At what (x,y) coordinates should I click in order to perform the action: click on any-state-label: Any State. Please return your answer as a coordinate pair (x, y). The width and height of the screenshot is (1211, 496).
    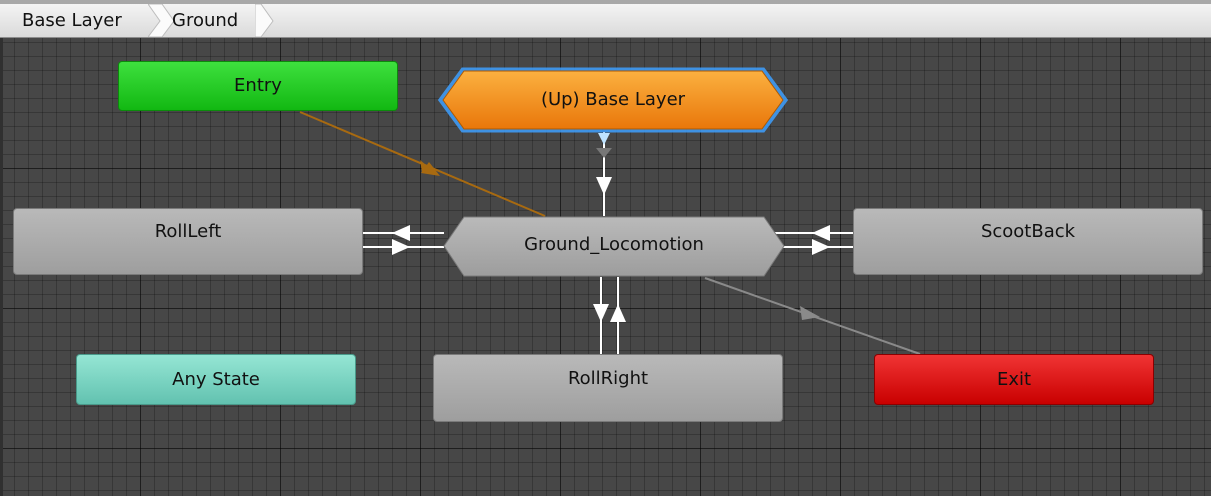
    Looking at the image, I should click on (216, 379).